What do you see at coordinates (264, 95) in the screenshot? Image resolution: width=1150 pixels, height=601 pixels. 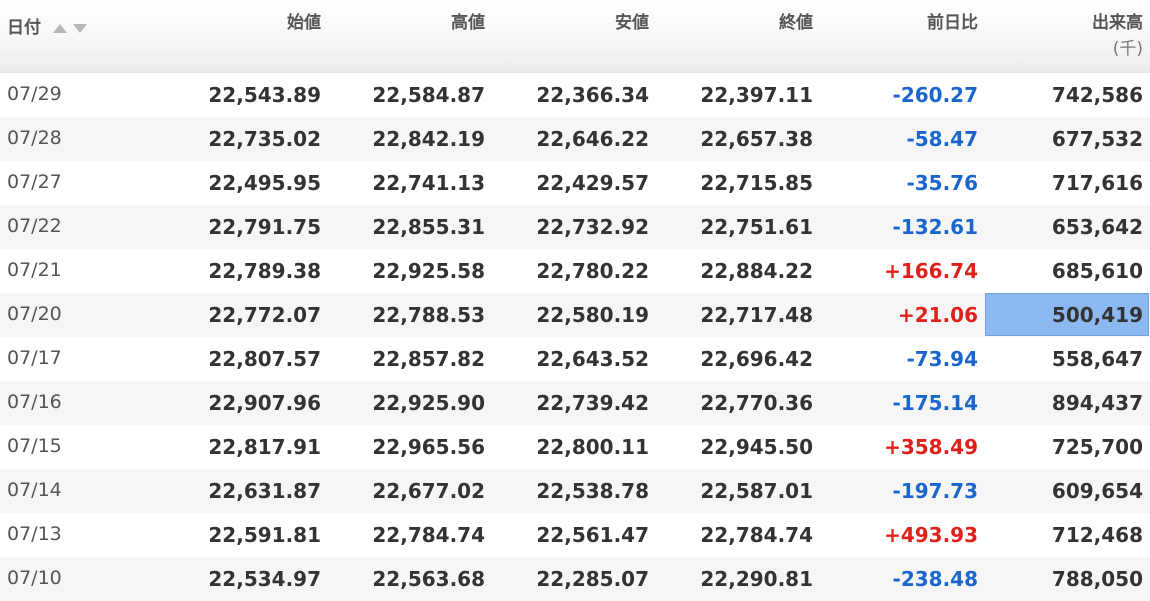 I see `open-cell: 22,543.89` at bounding box center [264, 95].